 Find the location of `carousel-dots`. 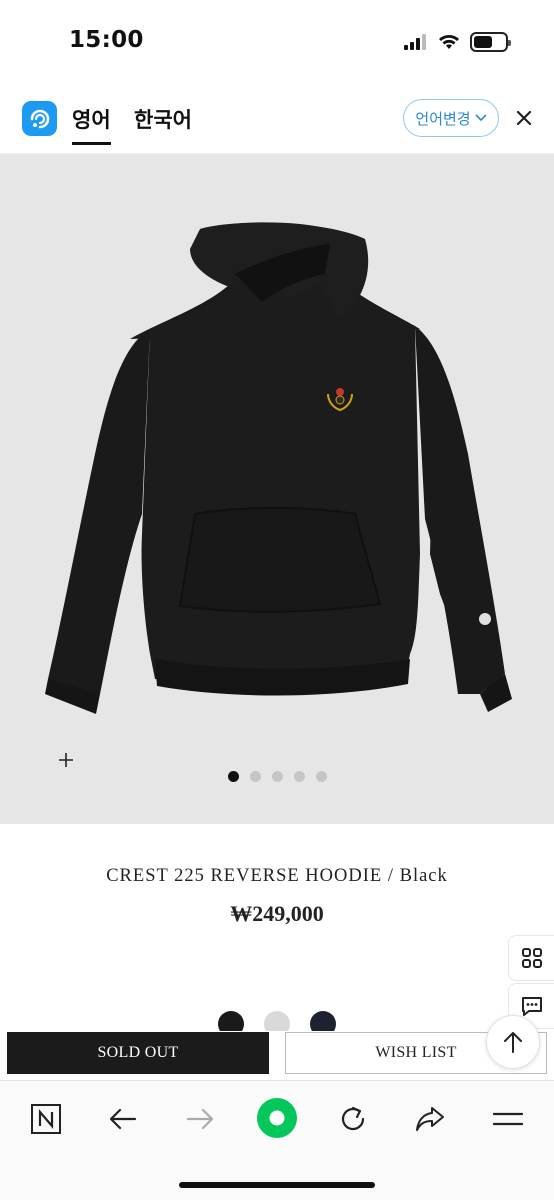

carousel-dots is located at coordinates (277, 776).